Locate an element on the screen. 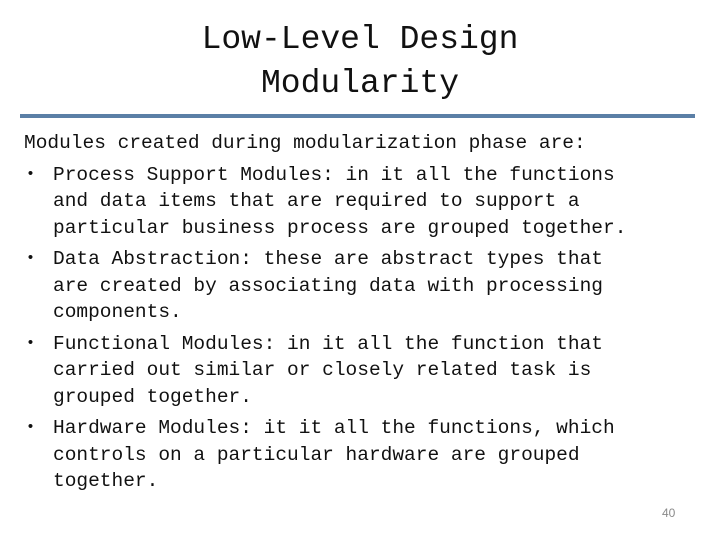  bullet-line: together. is located at coordinates (106, 481).